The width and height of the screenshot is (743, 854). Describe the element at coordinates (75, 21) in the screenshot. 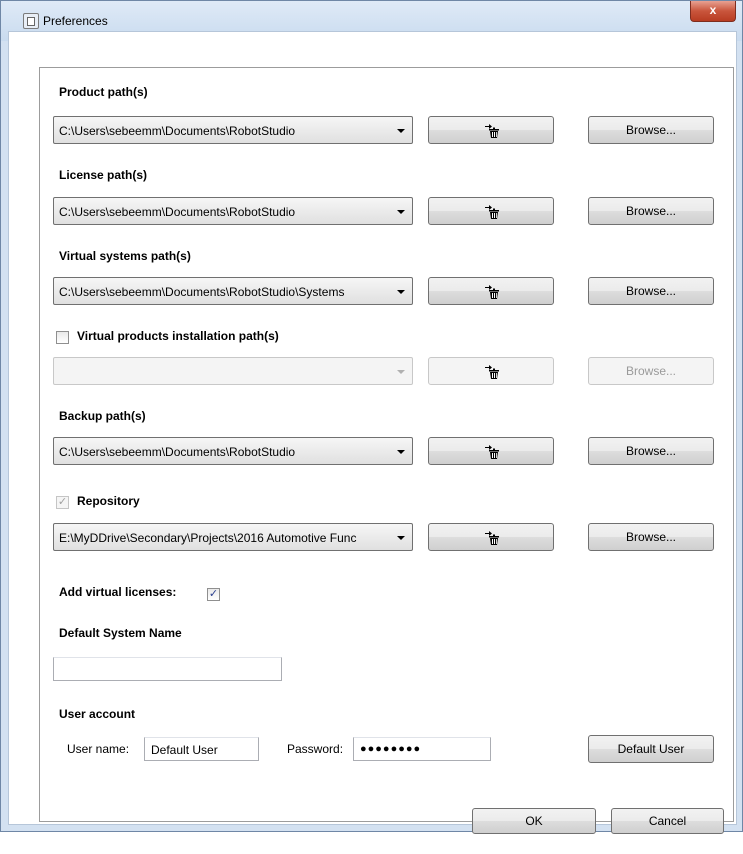

I see `window-title: Preferences` at that location.